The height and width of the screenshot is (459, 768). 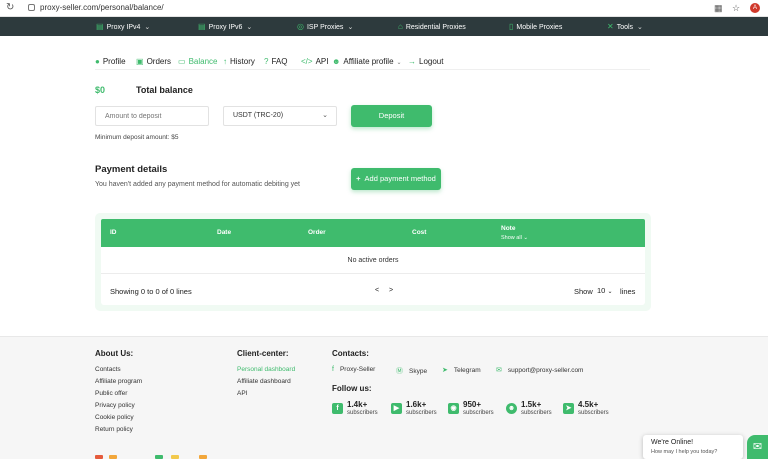 What do you see at coordinates (508, 228) in the screenshot?
I see `column-note: Note` at bounding box center [508, 228].